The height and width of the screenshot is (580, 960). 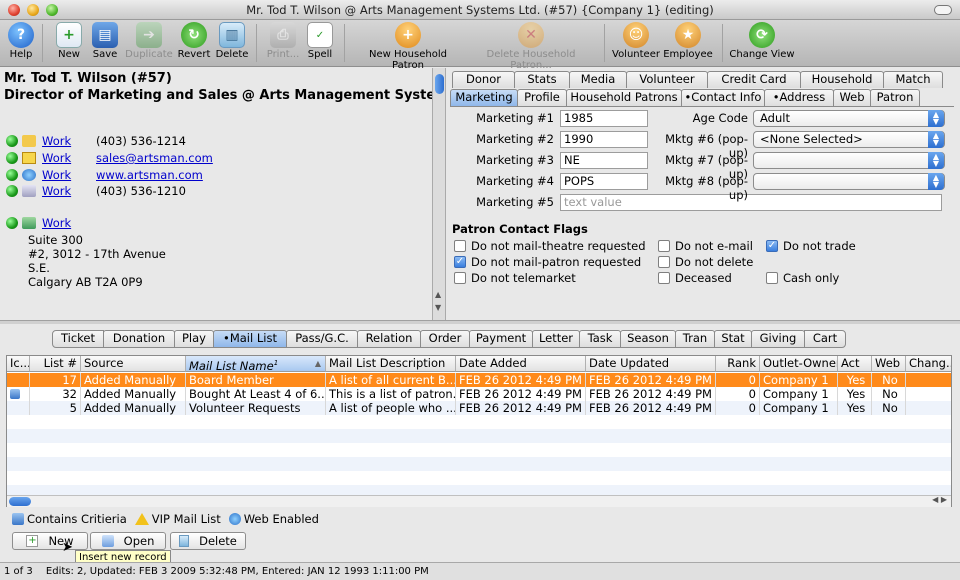 I want to click on tab-season: Season, so click(x=648, y=339).